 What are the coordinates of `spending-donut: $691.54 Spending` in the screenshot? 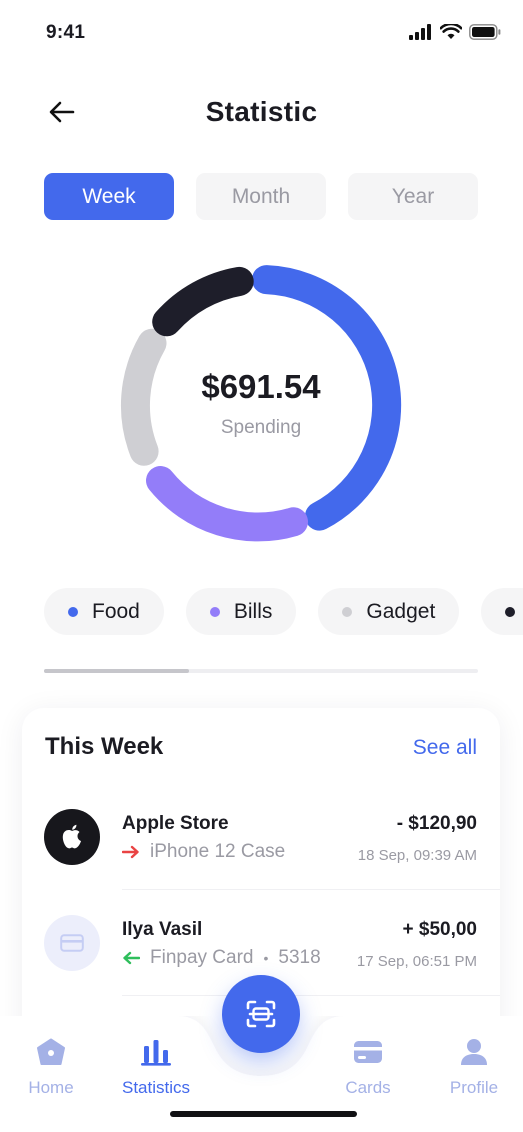 It's located at (261, 405).